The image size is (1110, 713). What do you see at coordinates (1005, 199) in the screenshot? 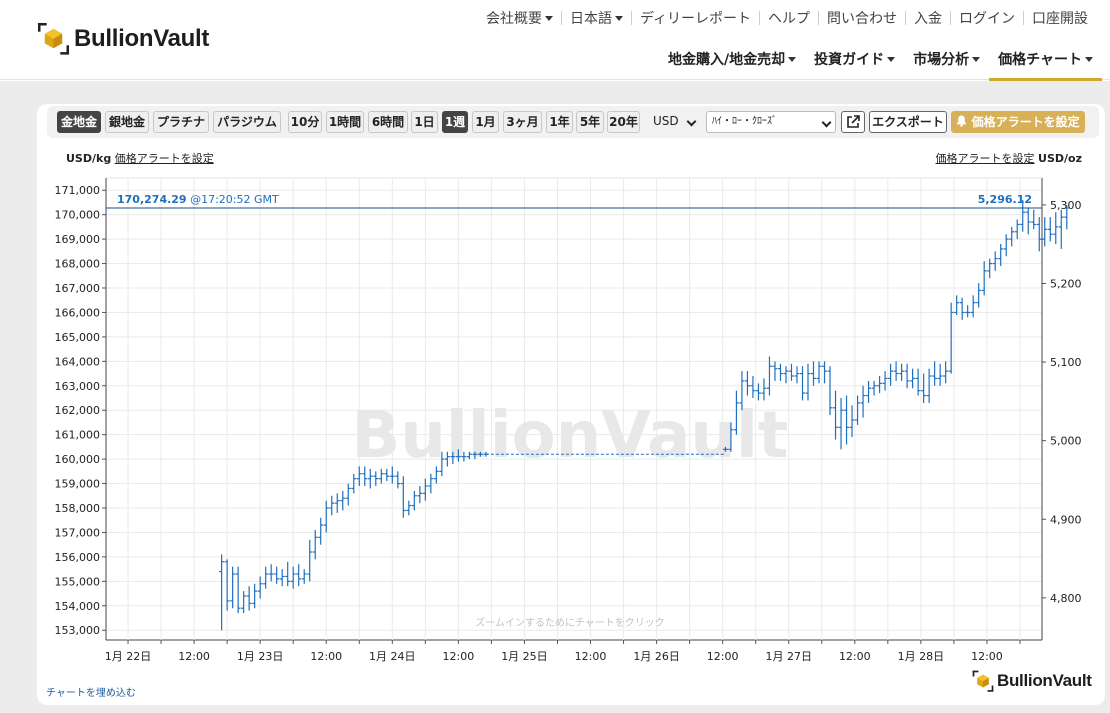
I see `current-price-oz-label: 5,296.12` at bounding box center [1005, 199].